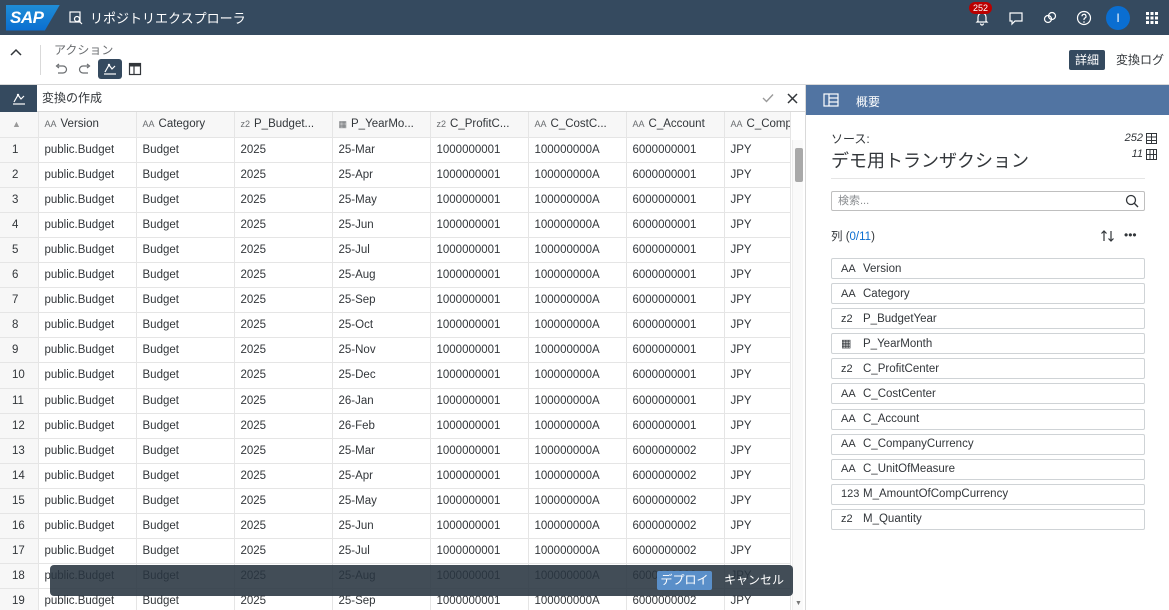 Image resolution: width=1169 pixels, height=610 pixels. Describe the element at coordinates (19, 325) in the screenshot. I see `row-number: 8` at that location.